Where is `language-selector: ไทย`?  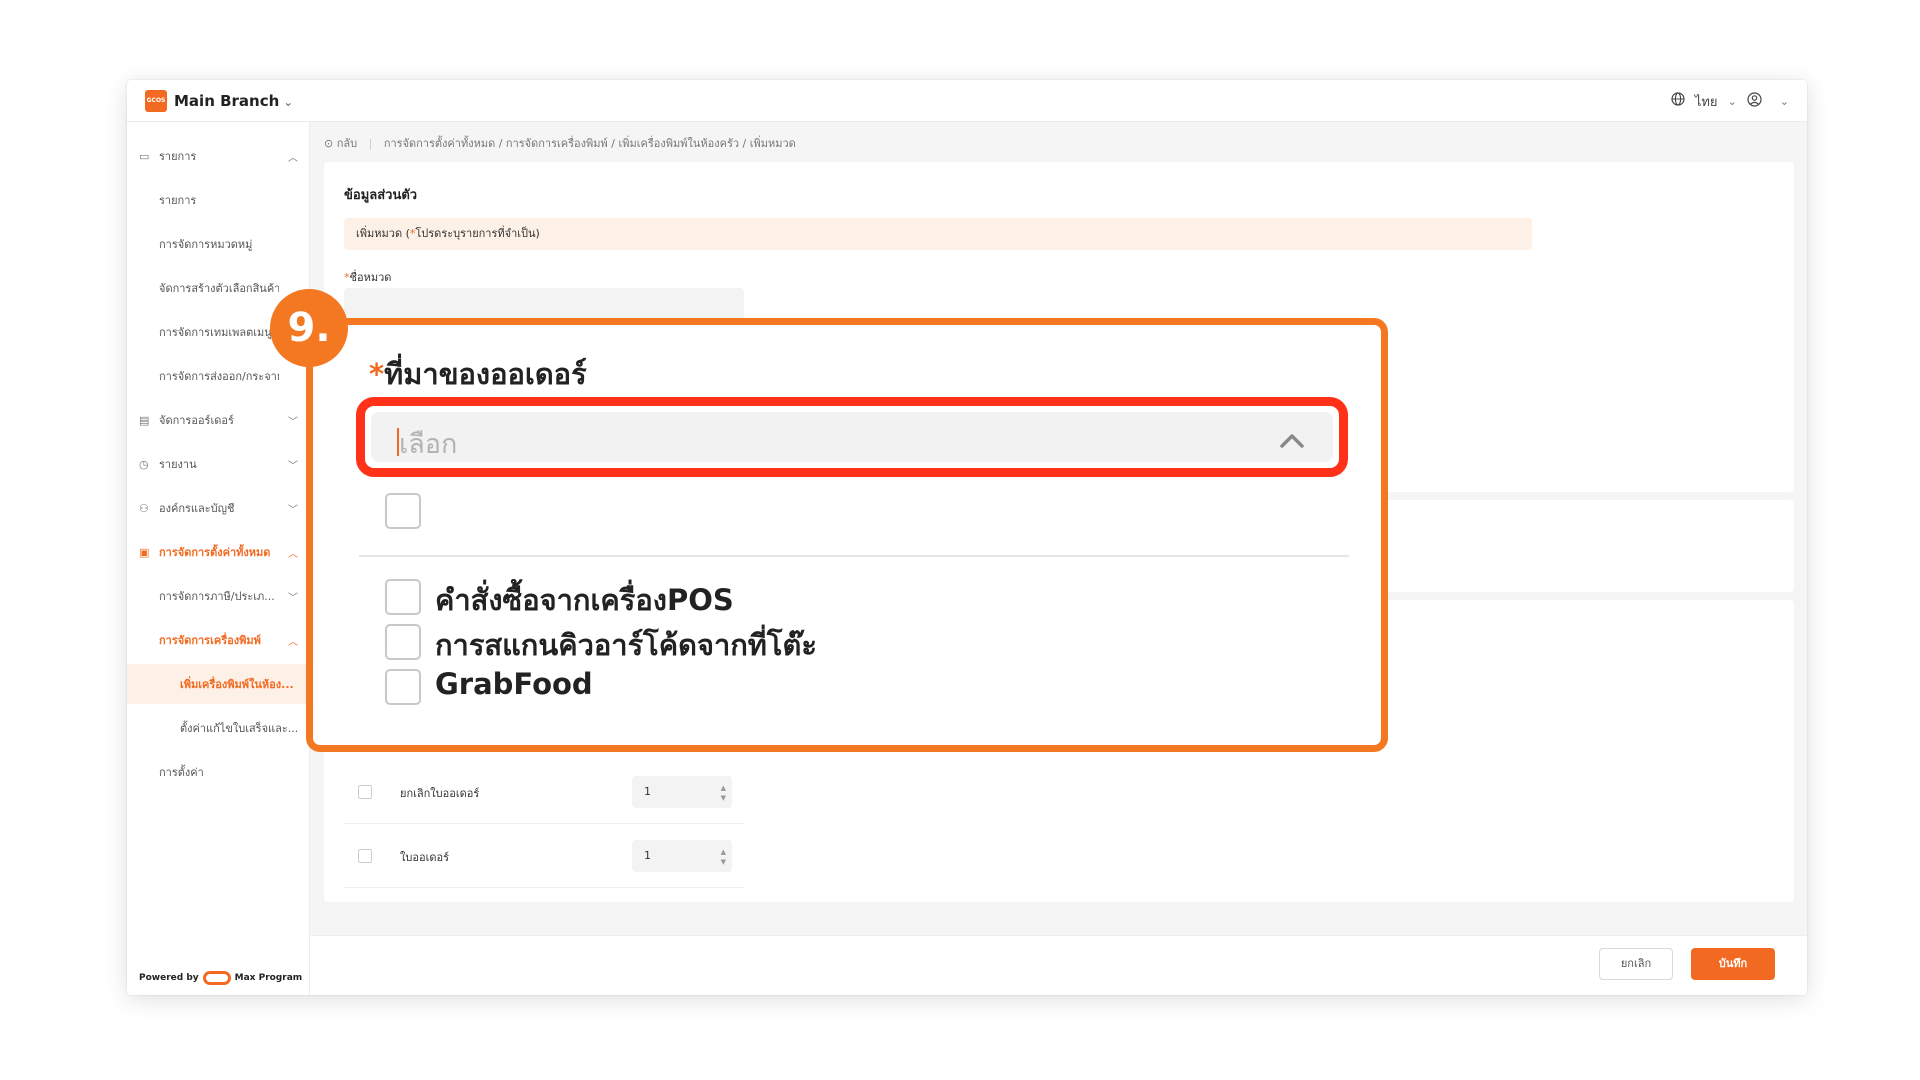
language-selector: ไทย is located at coordinates (1706, 101).